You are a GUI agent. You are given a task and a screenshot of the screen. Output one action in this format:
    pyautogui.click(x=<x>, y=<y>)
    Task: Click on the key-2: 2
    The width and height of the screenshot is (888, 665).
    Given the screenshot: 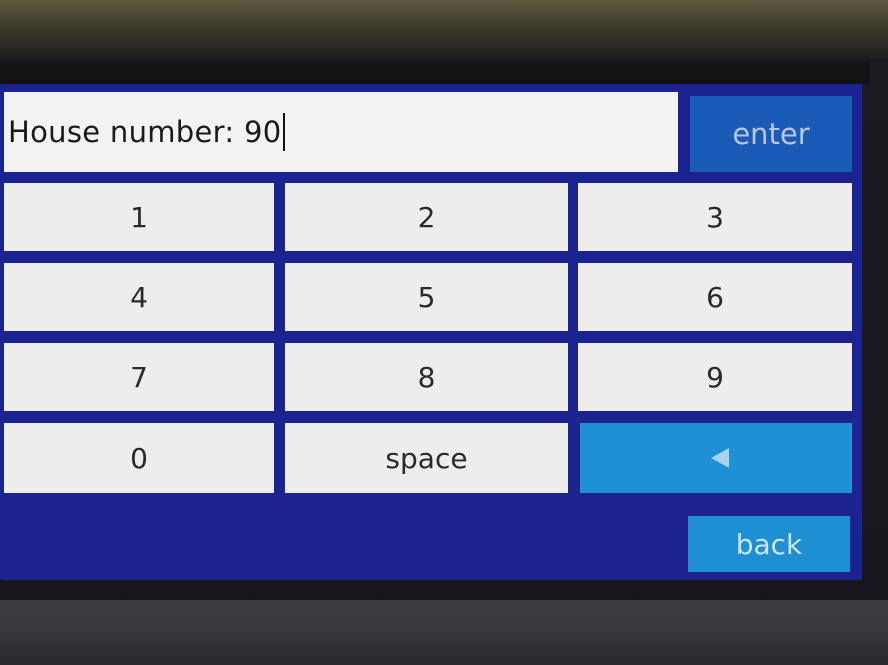 What is the action you would take?
    pyautogui.click(x=426, y=217)
    